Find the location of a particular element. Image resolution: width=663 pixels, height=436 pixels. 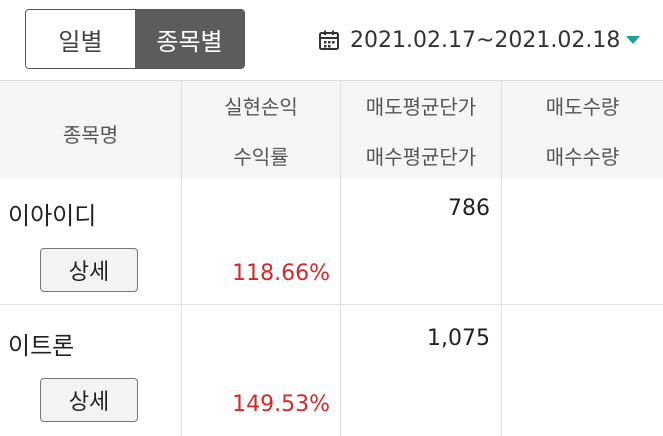

view-toggle: 일별 종목별 is located at coordinates (135, 39).